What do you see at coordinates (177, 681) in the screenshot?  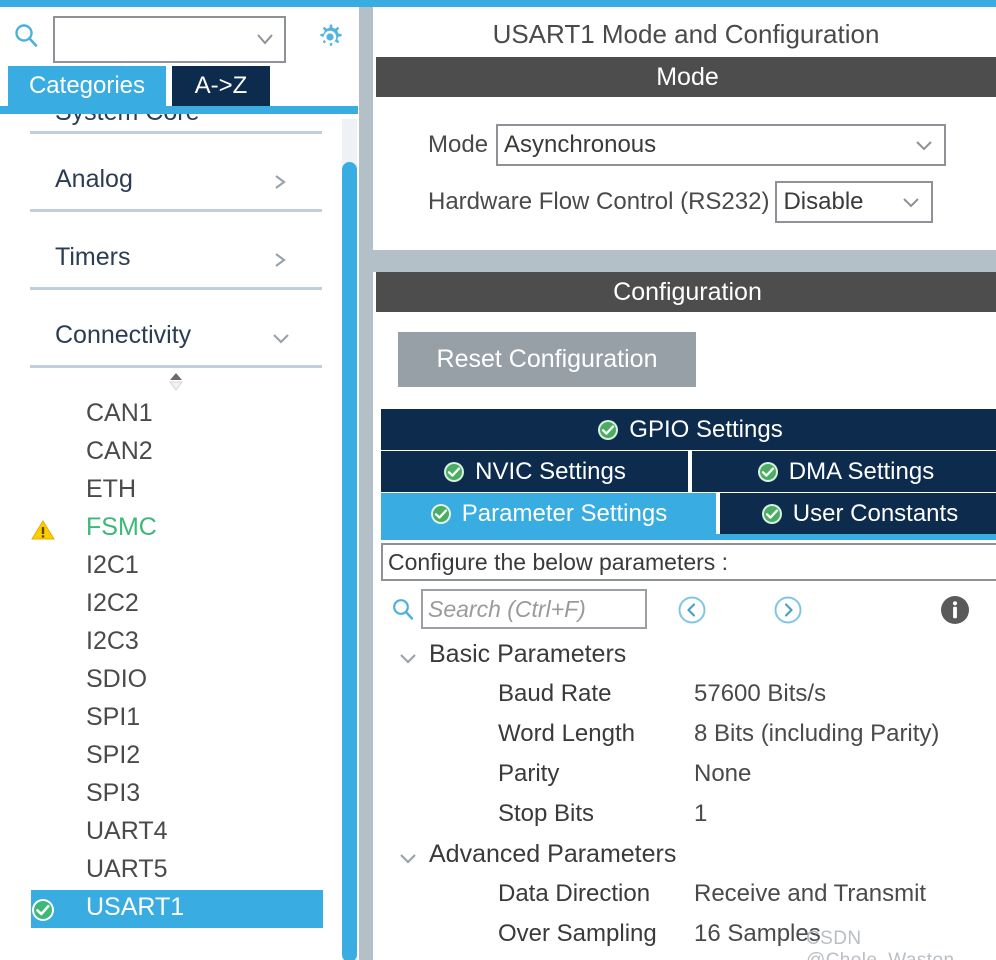 I see `list-item: SDIO` at bounding box center [177, 681].